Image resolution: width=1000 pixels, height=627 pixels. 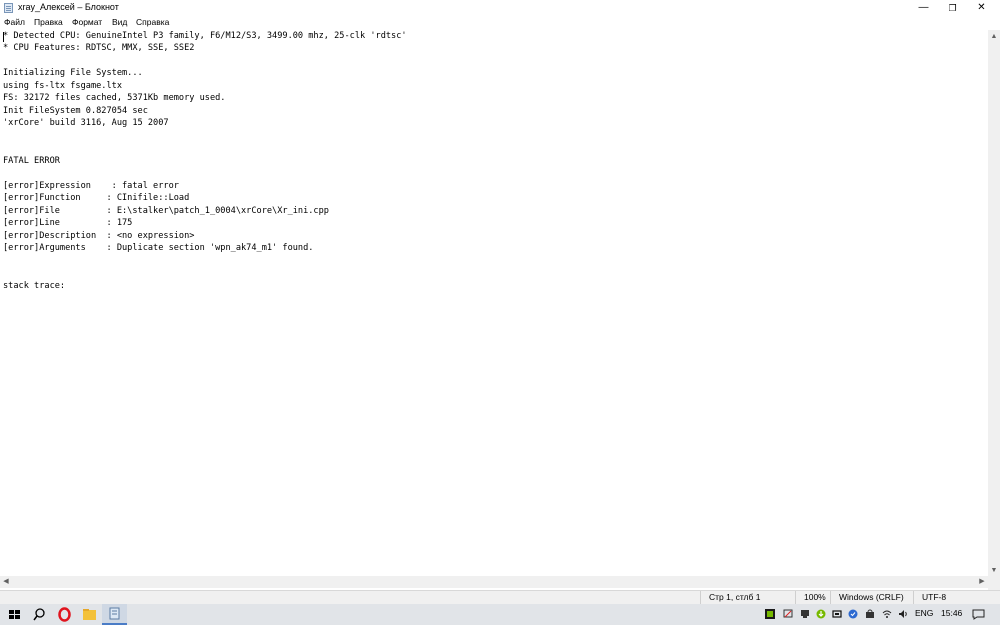 What do you see at coordinates (788, 614) in the screenshot?
I see `network-tray-icon` at bounding box center [788, 614].